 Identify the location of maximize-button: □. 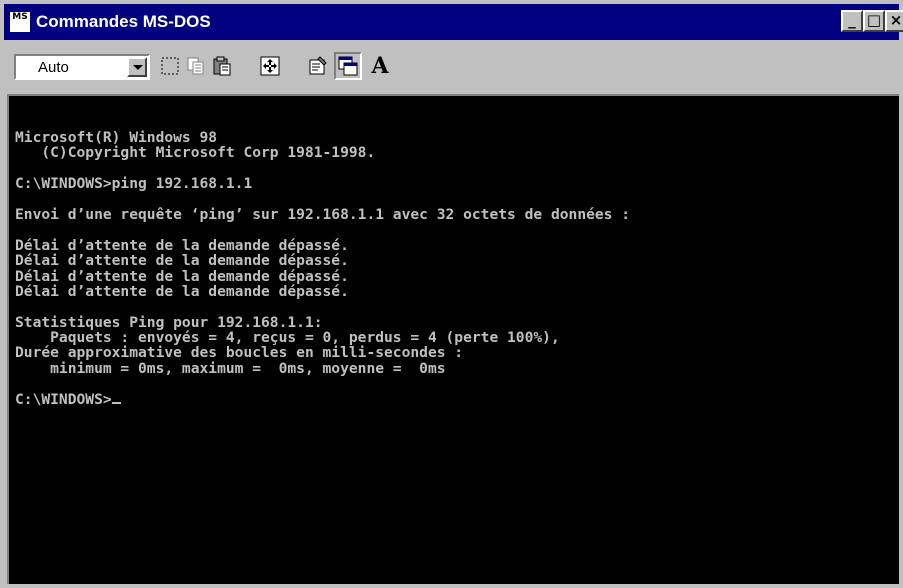
(874, 21).